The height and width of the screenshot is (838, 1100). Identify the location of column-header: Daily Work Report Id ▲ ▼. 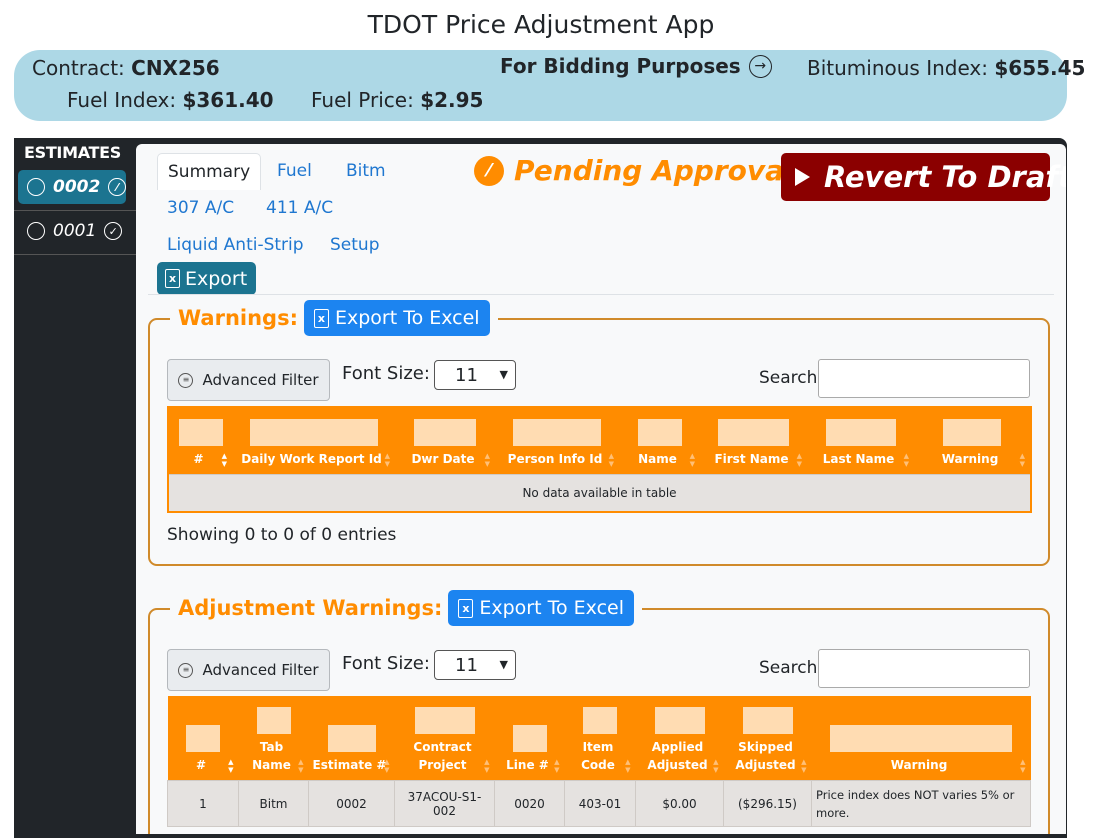
(313, 441).